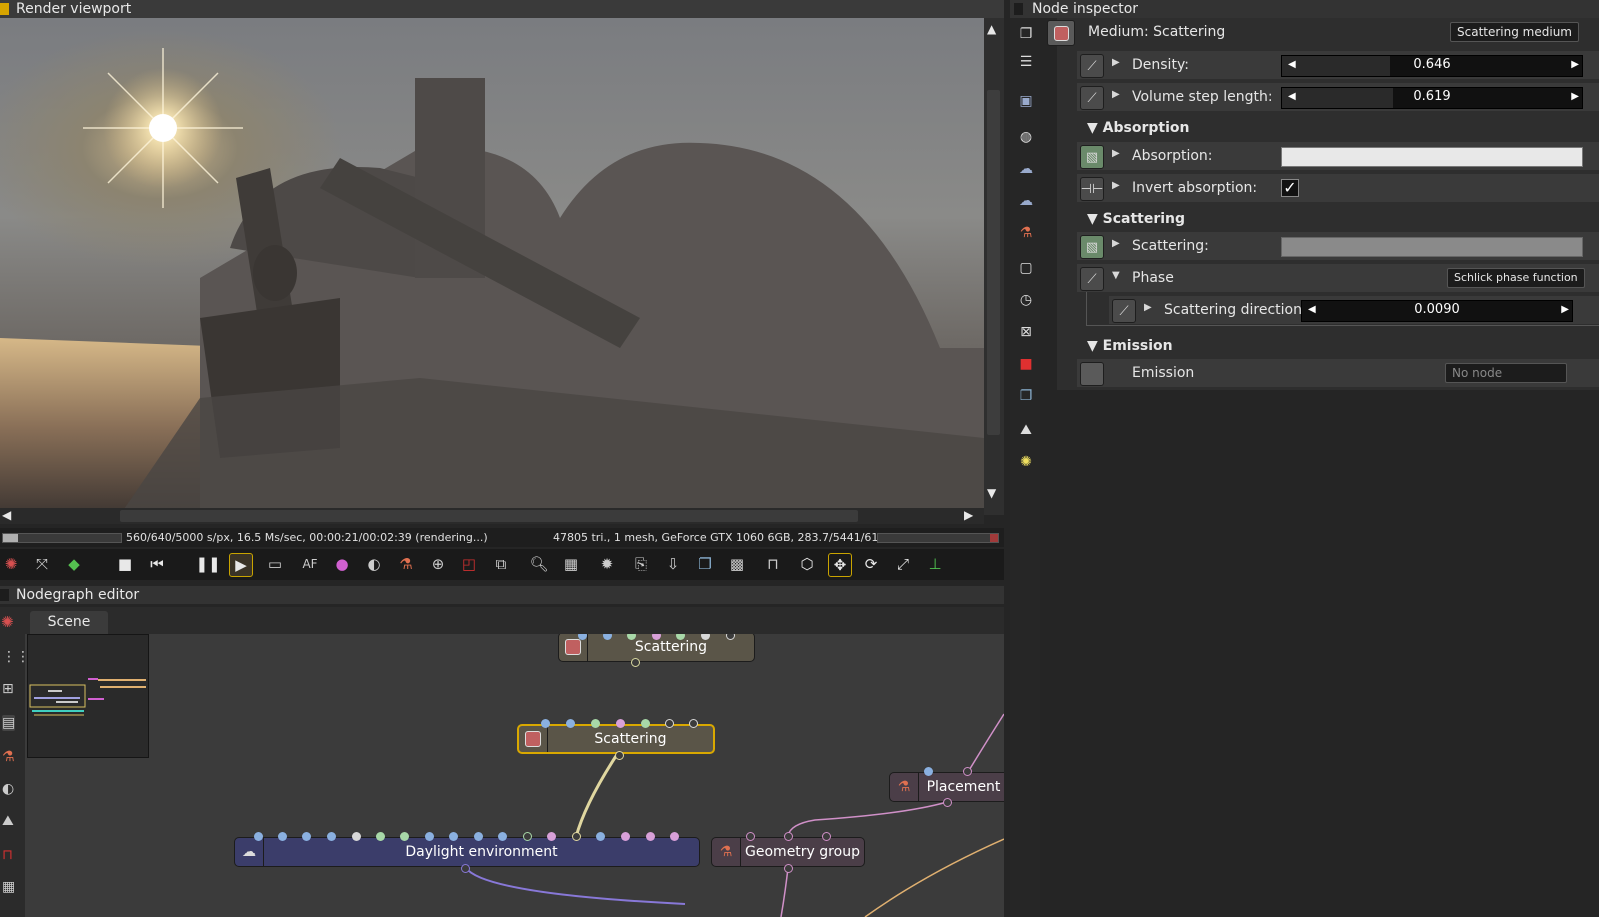  I want to click on vertical-scroll-thumb, so click(993, 262).